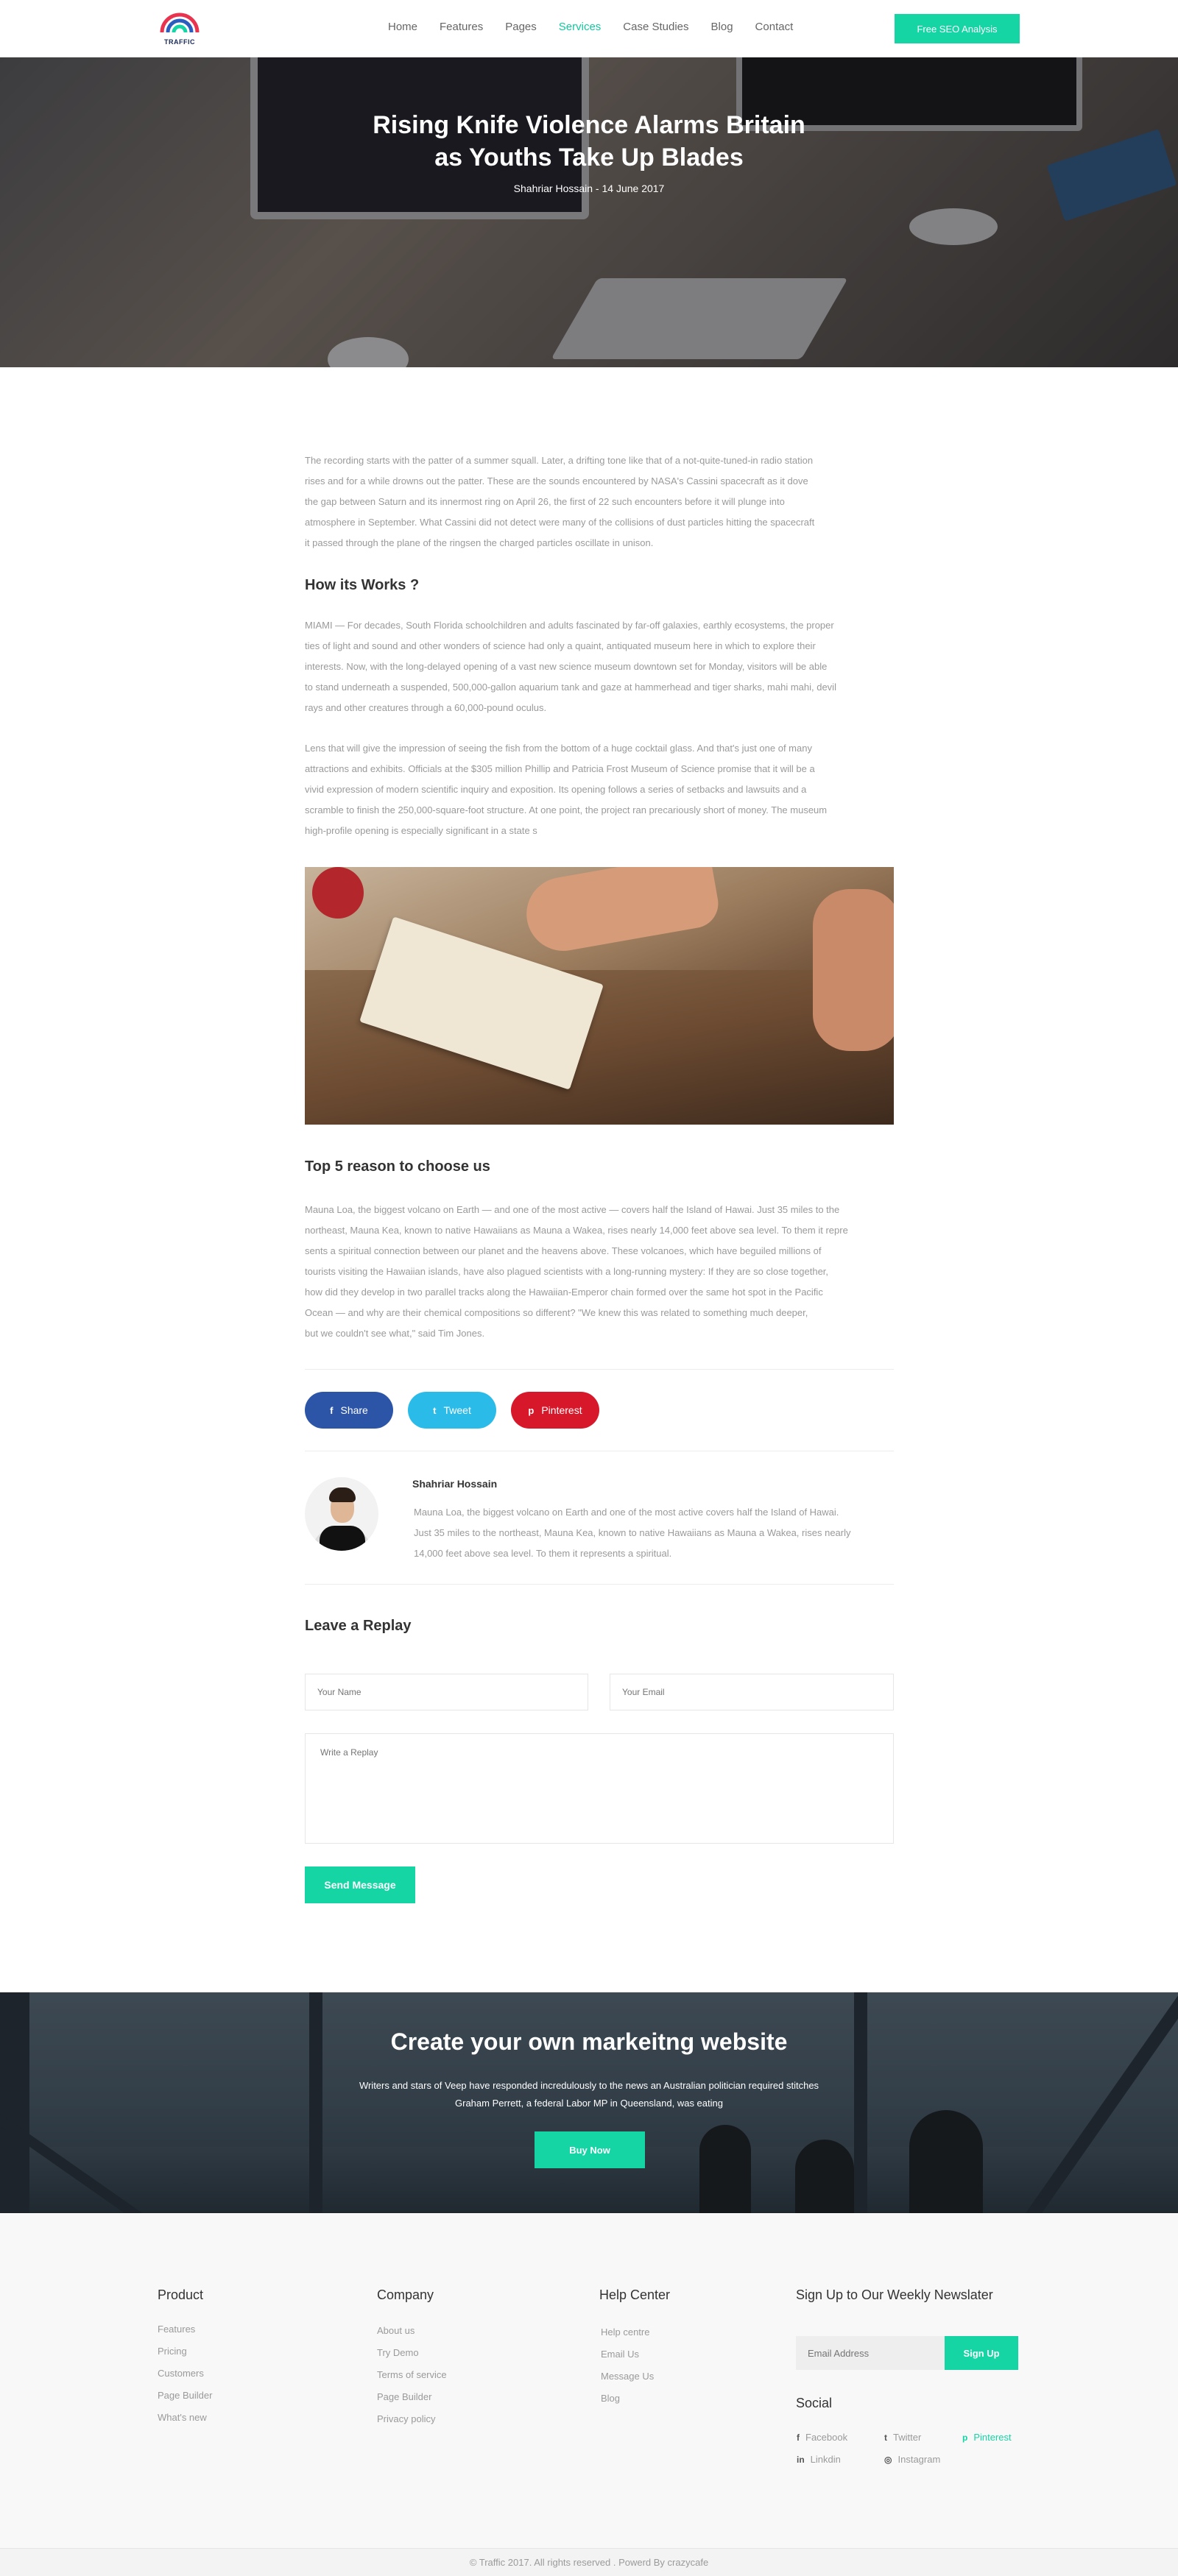 This screenshot has height=2576, width=1178. I want to click on message-textarea, so click(599, 1788).